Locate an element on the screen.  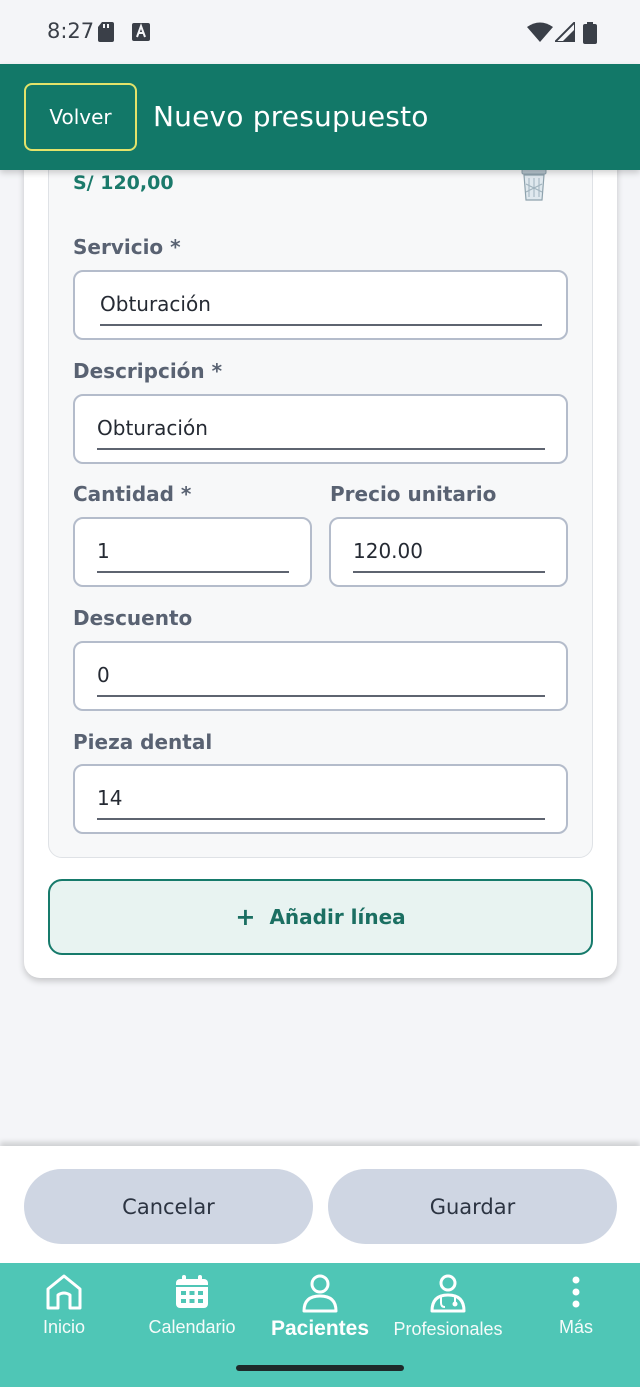
keyboard-a-icon is located at coordinates (141, 32).